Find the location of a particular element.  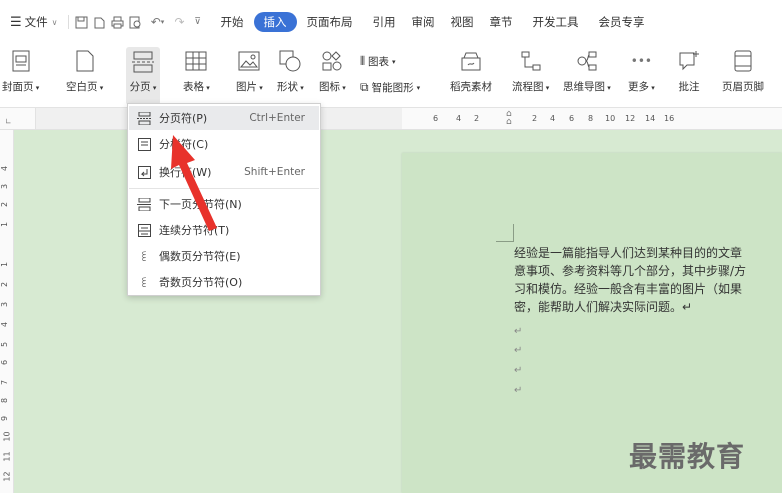

insert-ribbon: 封面页 ▾ 空白页 ▾ 分页 ▾ 表格 ▾ 图片 ▾ 形状 ▾ 图标 ▾ ⫴ 图 is located at coordinates (391, 76).